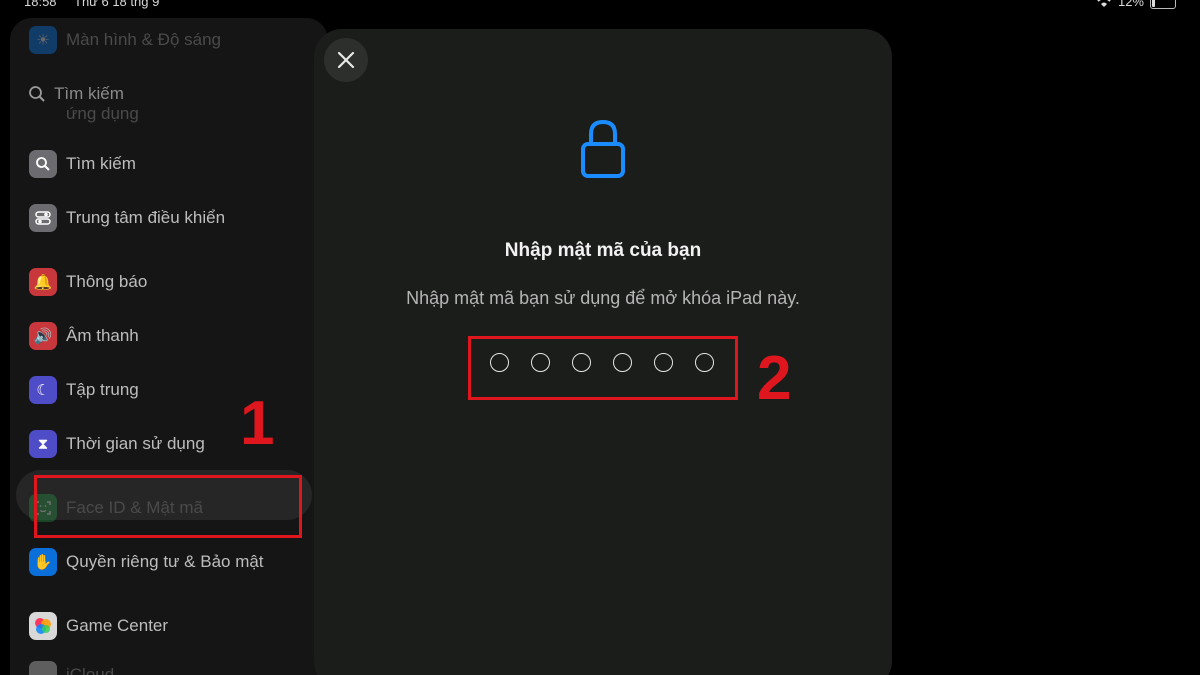 The width and height of the screenshot is (1200, 675). Describe the element at coordinates (43, 336) in the screenshot. I see `speaker-icon: 🔊` at that location.